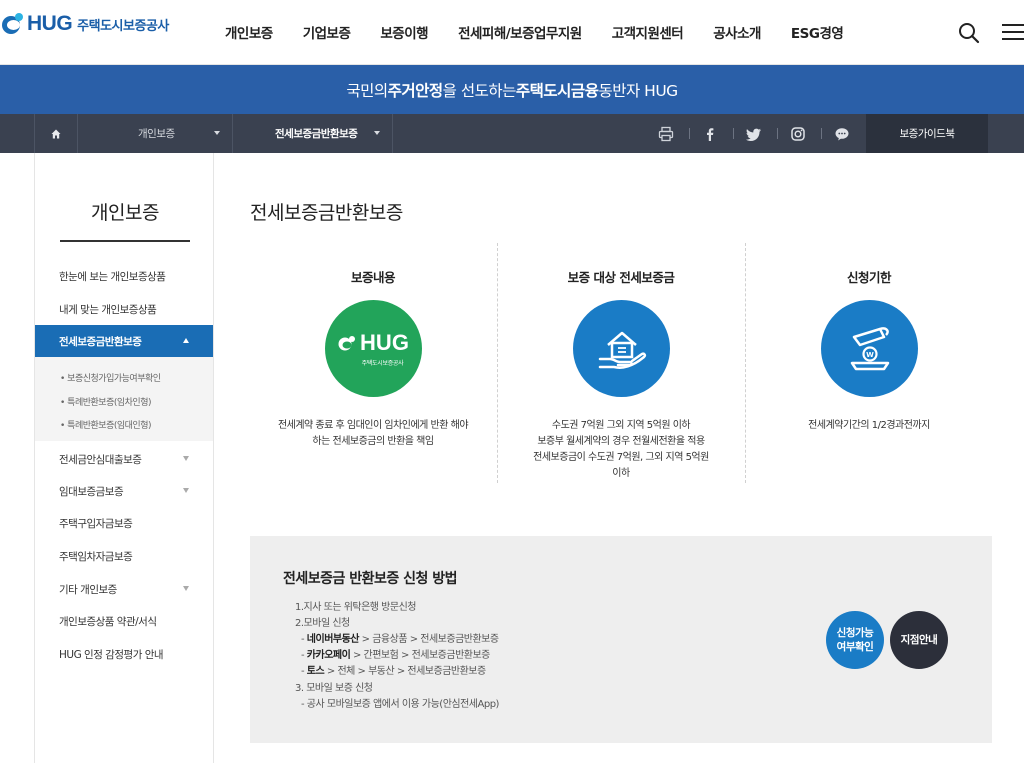  What do you see at coordinates (869, 425) in the screenshot?
I see `column-description-line: 전세계약기간의 1/2경과전까지` at bounding box center [869, 425].